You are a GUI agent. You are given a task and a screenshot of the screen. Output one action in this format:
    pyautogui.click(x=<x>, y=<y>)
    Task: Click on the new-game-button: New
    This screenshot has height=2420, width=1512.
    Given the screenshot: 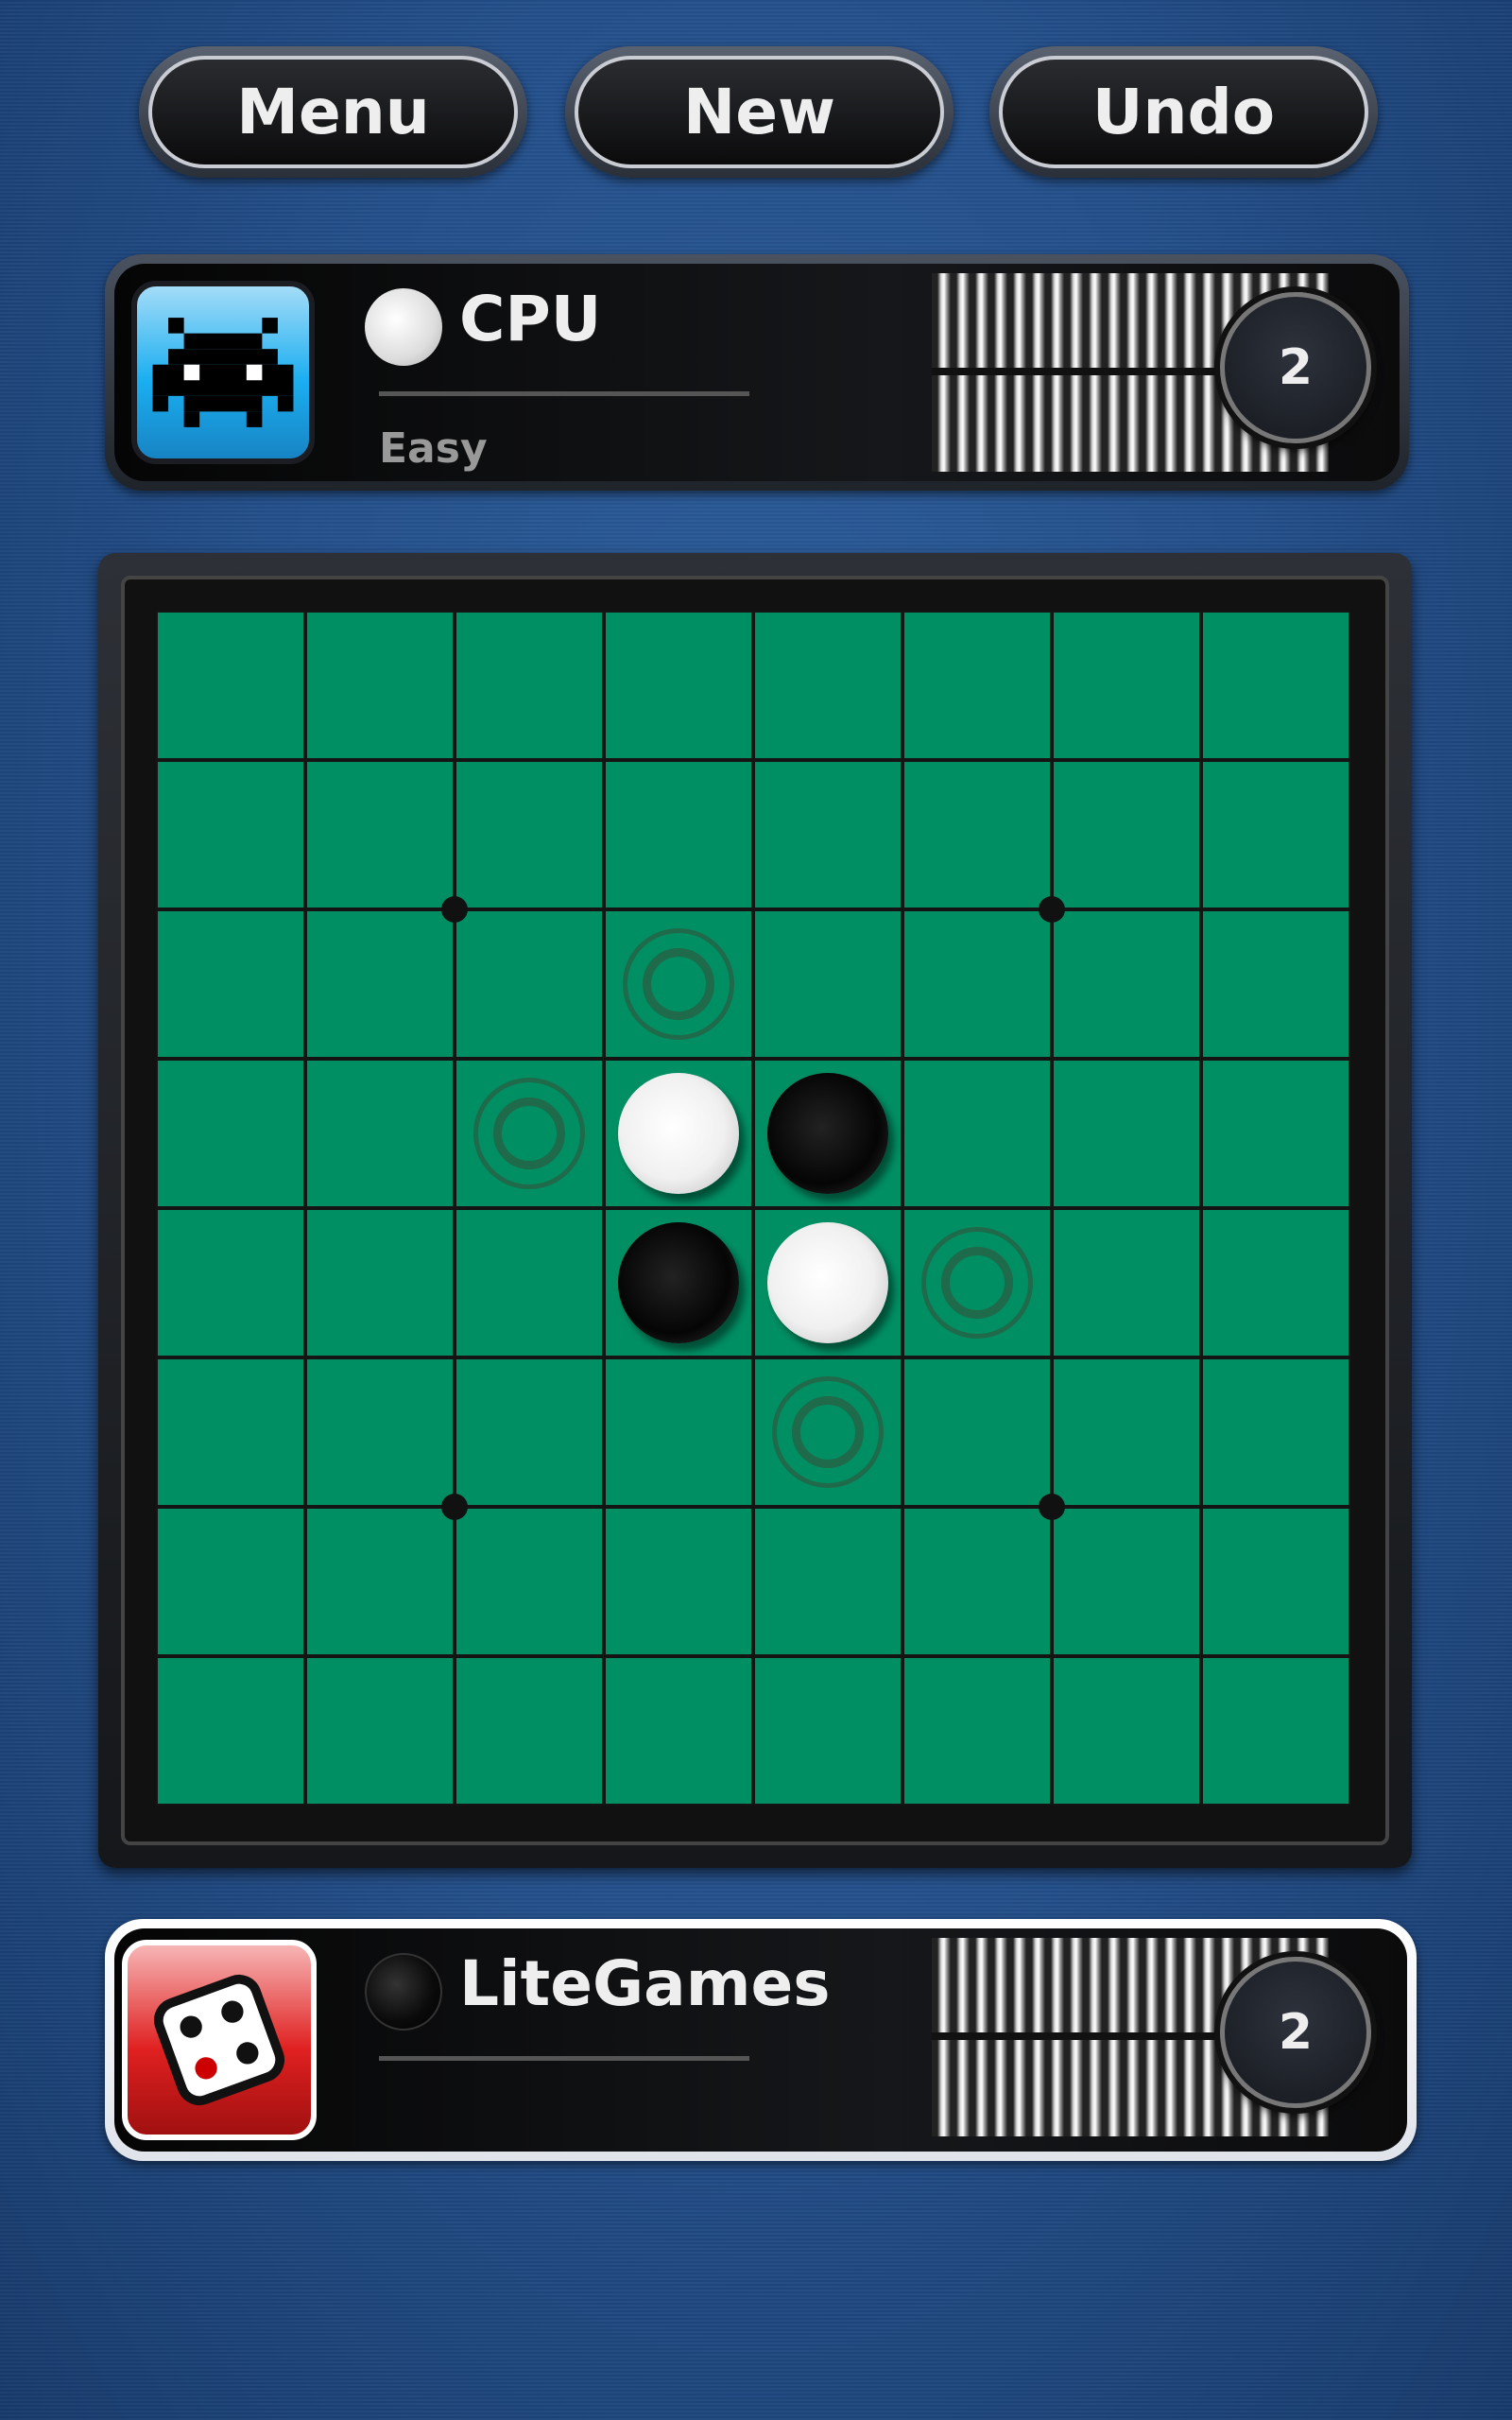 What is the action you would take?
    pyautogui.click(x=759, y=112)
    